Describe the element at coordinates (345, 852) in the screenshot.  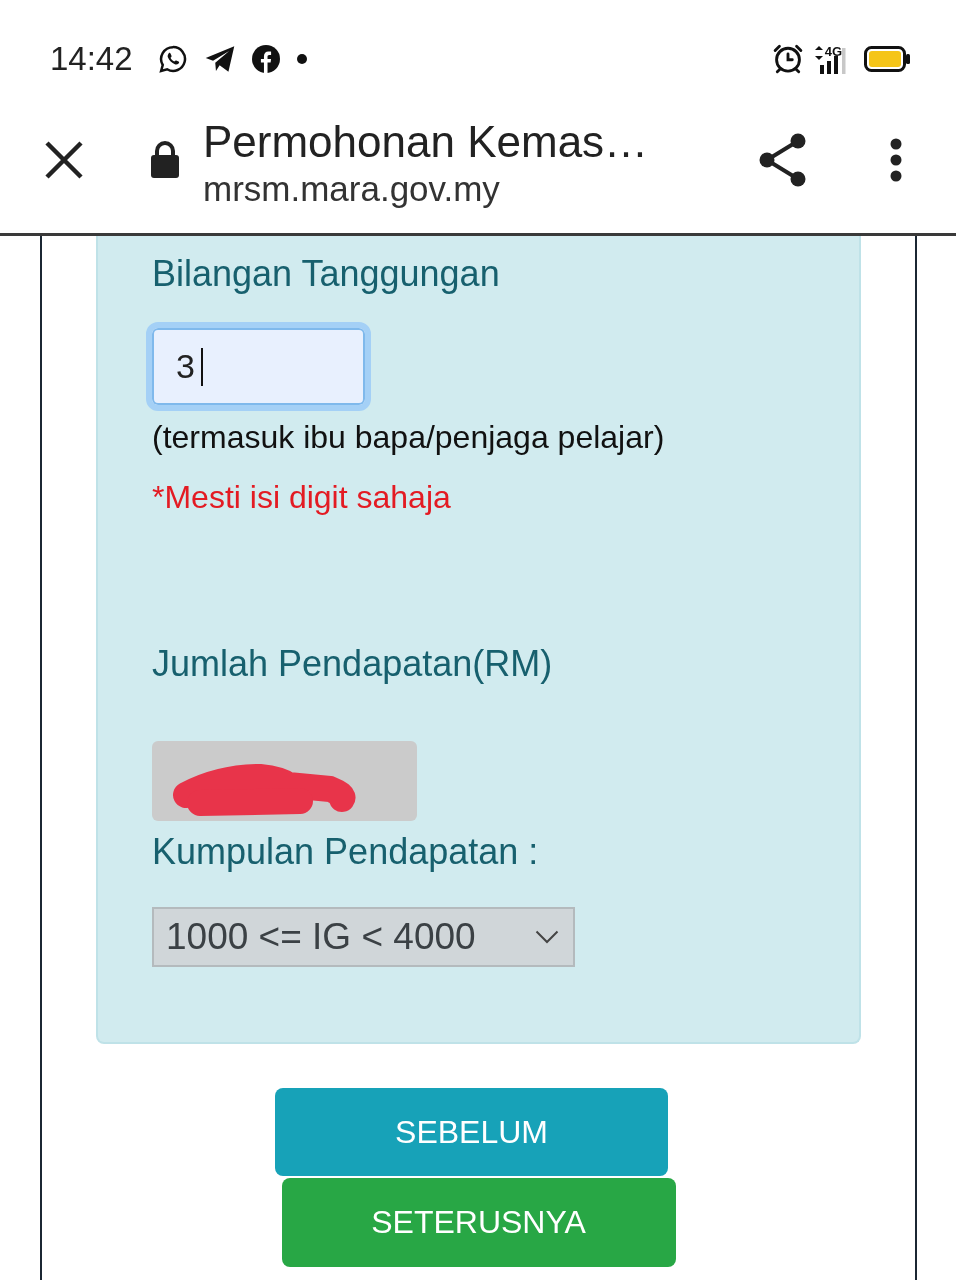
I see `field-label: Kumpulan Pendapatan :` at that location.